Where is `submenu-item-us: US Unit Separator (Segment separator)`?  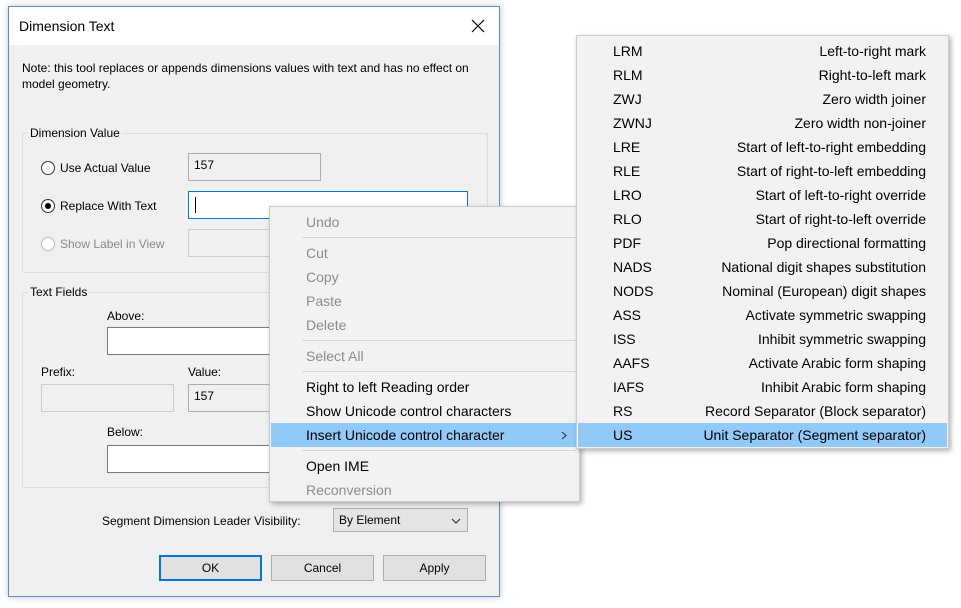 submenu-item-us: US Unit Separator (Segment separator) is located at coordinates (762, 435).